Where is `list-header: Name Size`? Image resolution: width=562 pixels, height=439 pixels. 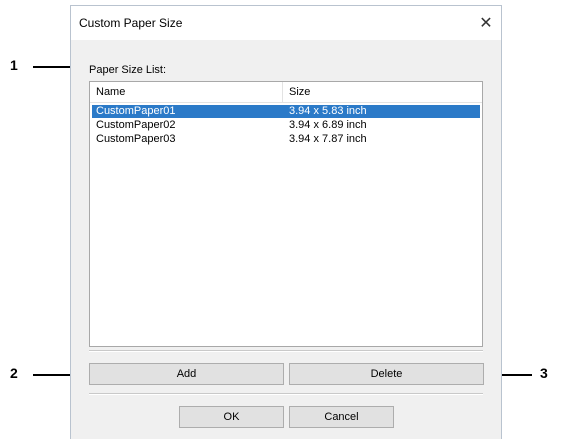 list-header: Name Size is located at coordinates (286, 92).